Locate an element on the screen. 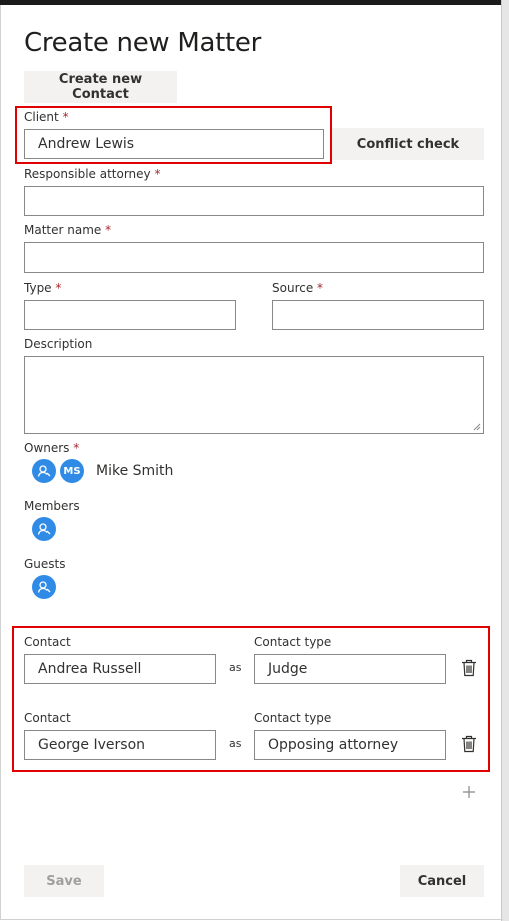 This screenshot has height=921, width=509. contact-type-input: Judge is located at coordinates (350, 669).